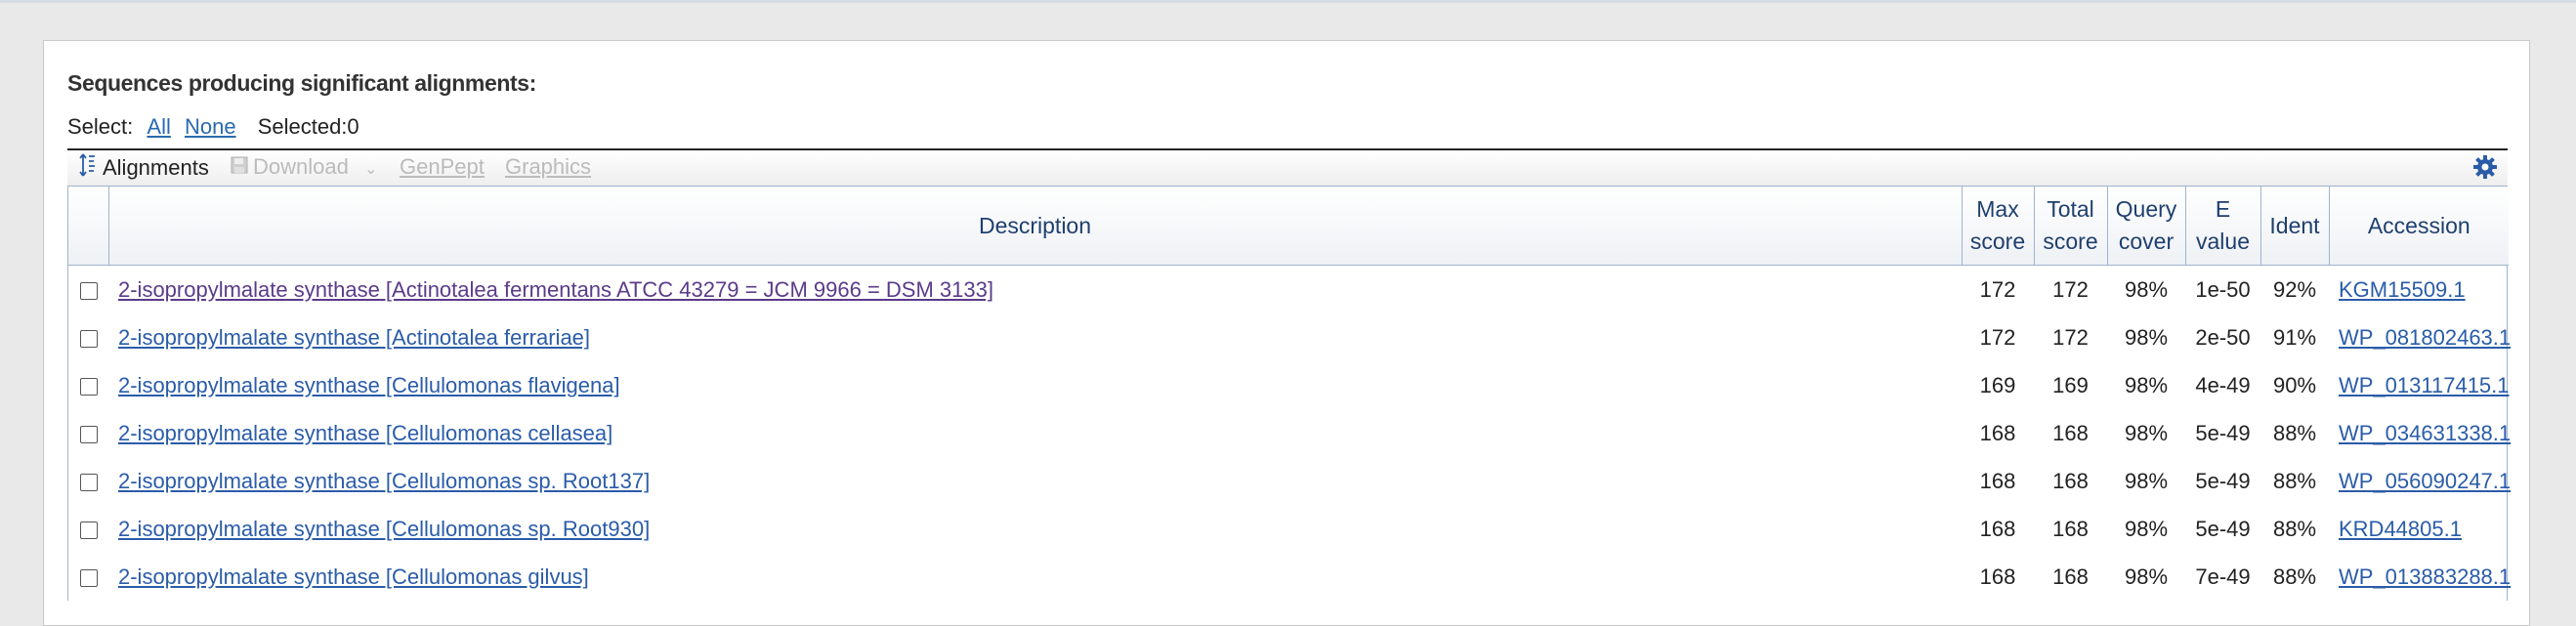 The width and height of the screenshot is (2576, 626). I want to click on accession-cell: WP_081802463.1, so click(2420, 337).